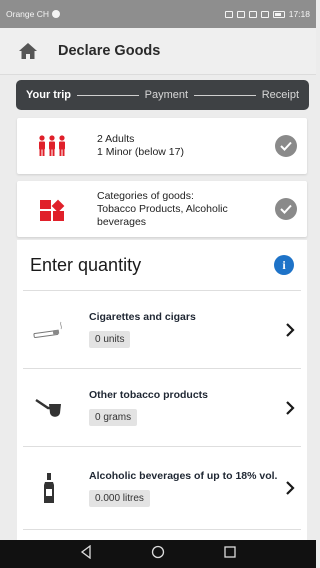  Describe the element at coordinates (52, 146) in the screenshot. I see `people-icon` at that location.